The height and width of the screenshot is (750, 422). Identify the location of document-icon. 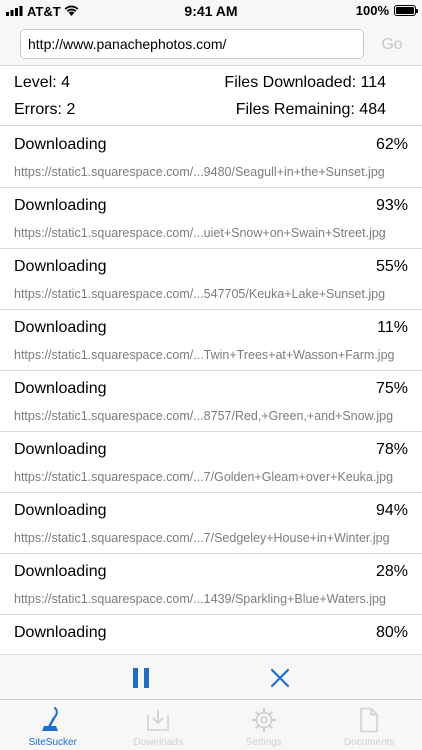
(369, 720).